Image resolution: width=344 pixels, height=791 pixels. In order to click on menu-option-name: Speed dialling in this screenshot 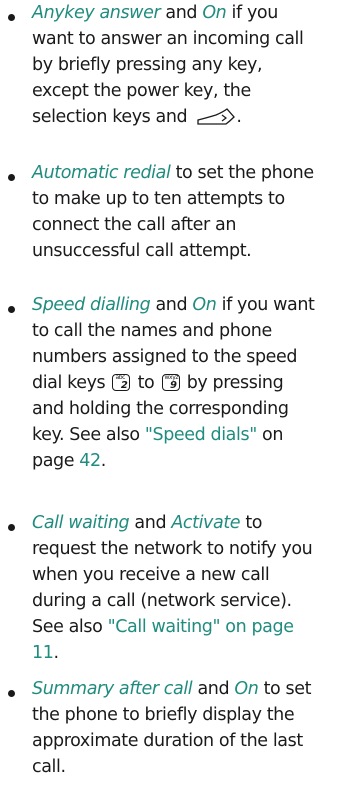, I will do `click(91, 305)`.